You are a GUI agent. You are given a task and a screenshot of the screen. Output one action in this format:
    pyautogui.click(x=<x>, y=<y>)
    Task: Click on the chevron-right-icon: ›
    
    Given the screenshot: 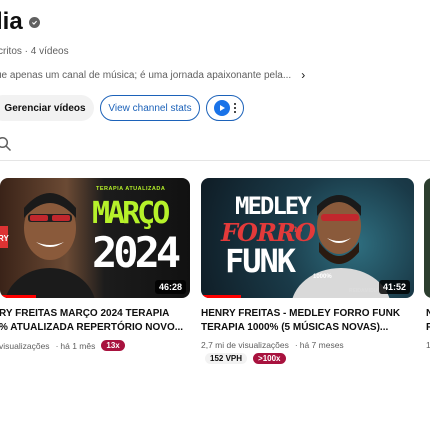 What is the action you would take?
    pyautogui.click(x=303, y=75)
    